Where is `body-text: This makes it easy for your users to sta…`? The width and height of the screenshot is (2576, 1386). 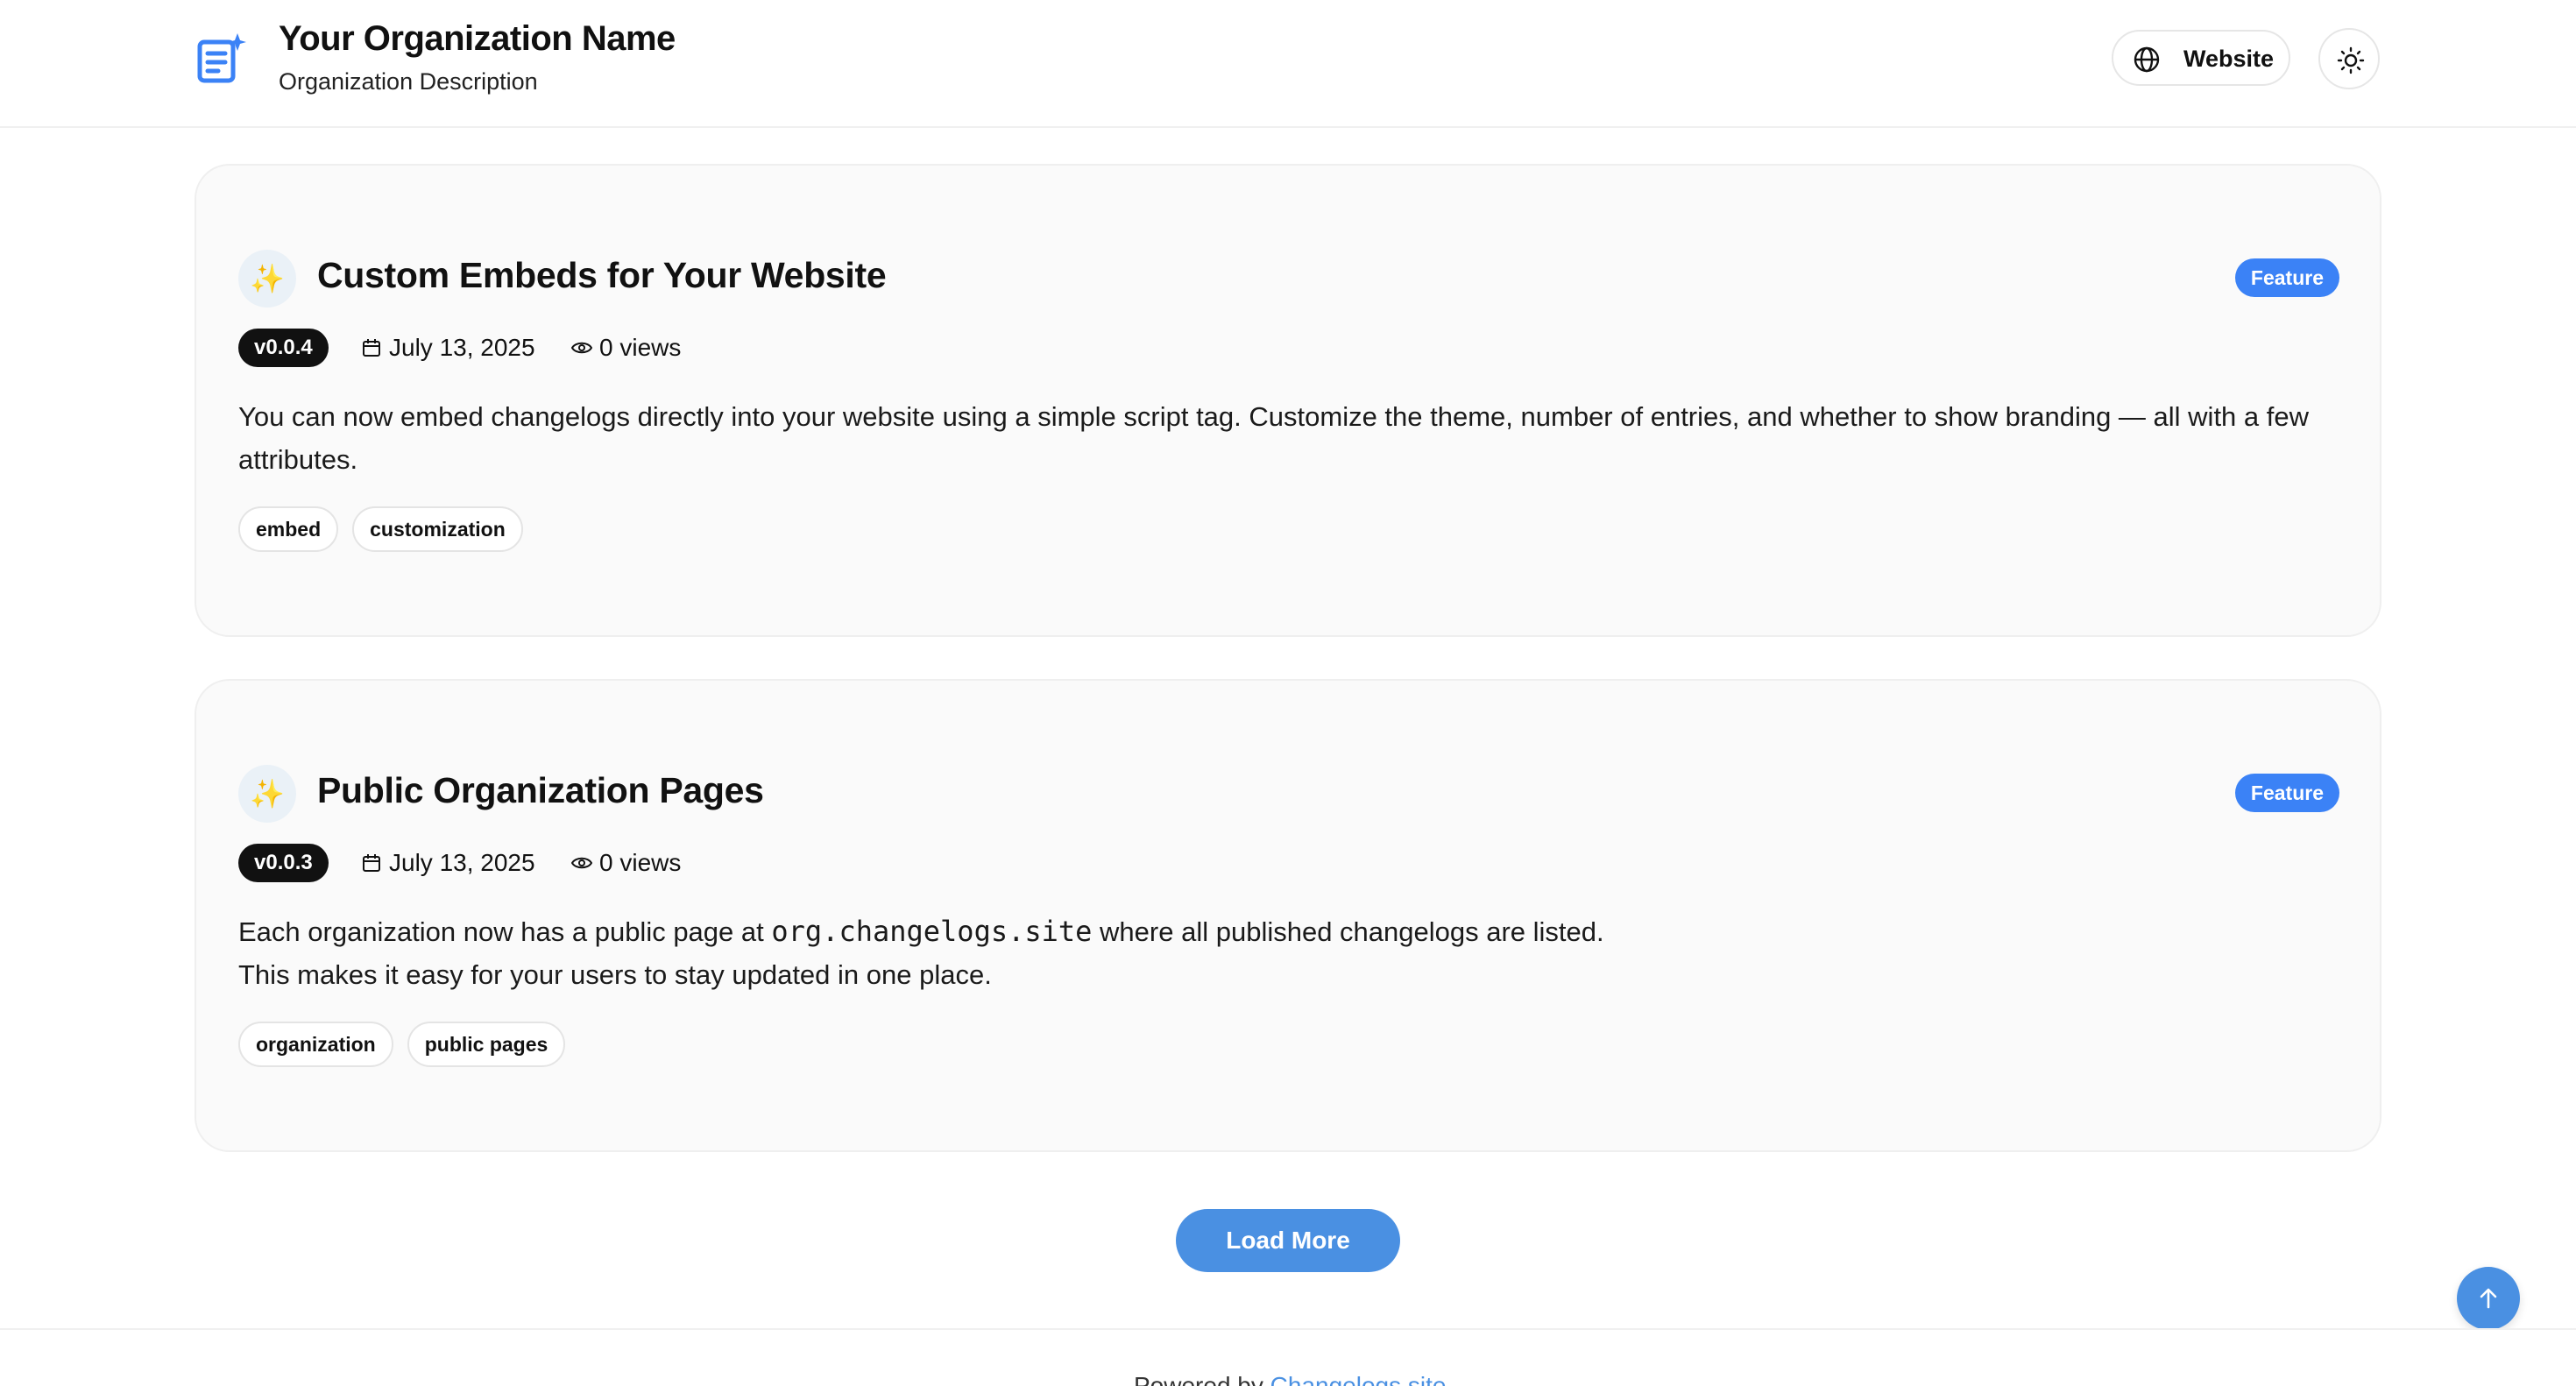
body-text: This makes it easy for your users to sta… is located at coordinates (615, 974).